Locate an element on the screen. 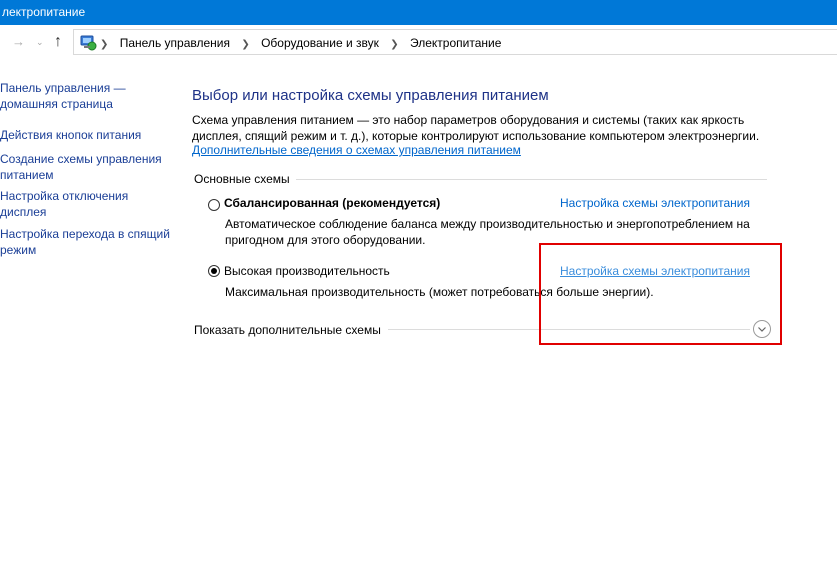 The image size is (837, 588). control-panel-icon is located at coordinates (88, 43).